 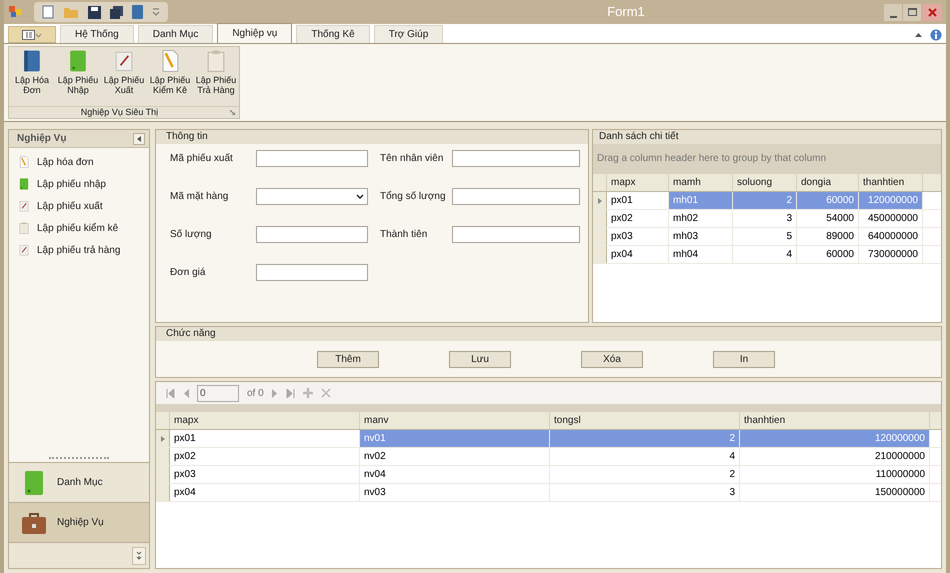 What do you see at coordinates (186, 393) in the screenshot?
I see `previous-record-icon` at bounding box center [186, 393].